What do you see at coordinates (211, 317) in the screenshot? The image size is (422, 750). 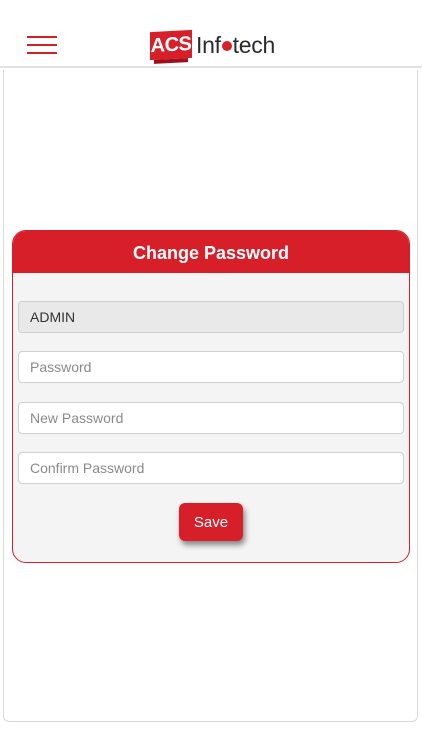 I see `username-field` at bounding box center [211, 317].